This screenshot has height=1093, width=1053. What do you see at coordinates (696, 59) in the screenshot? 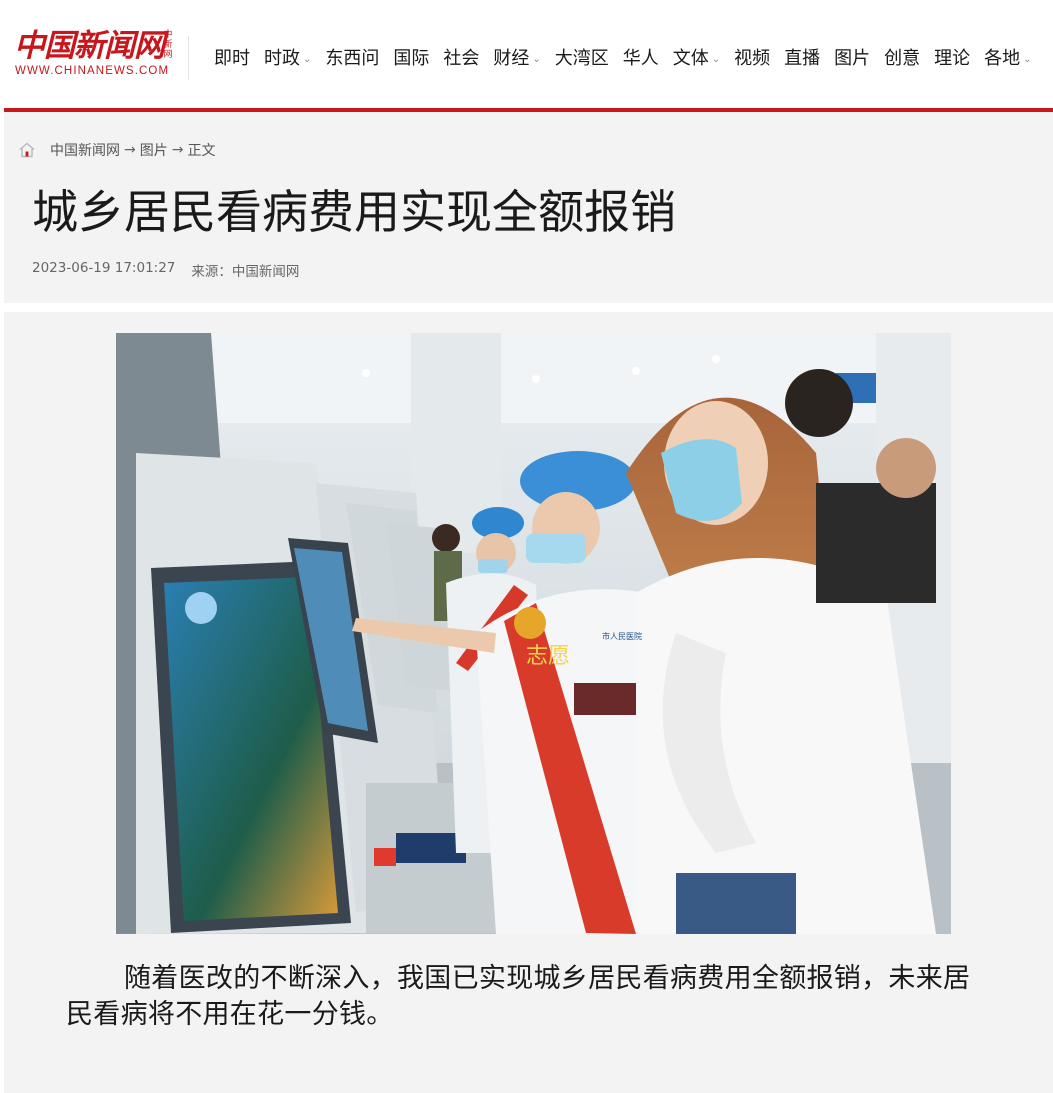
I see `nav-item-culture-sports: 文体 ⌄` at bounding box center [696, 59].